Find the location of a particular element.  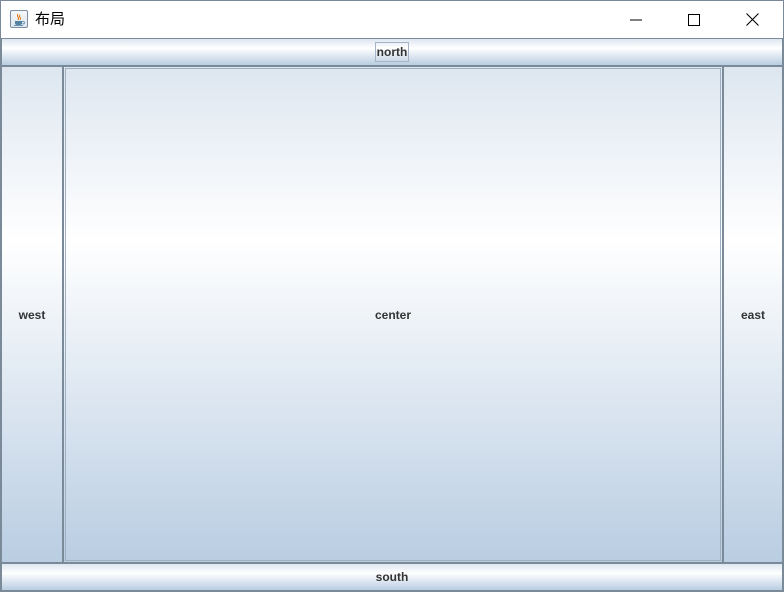

north-button: north is located at coordinates (392, 52).